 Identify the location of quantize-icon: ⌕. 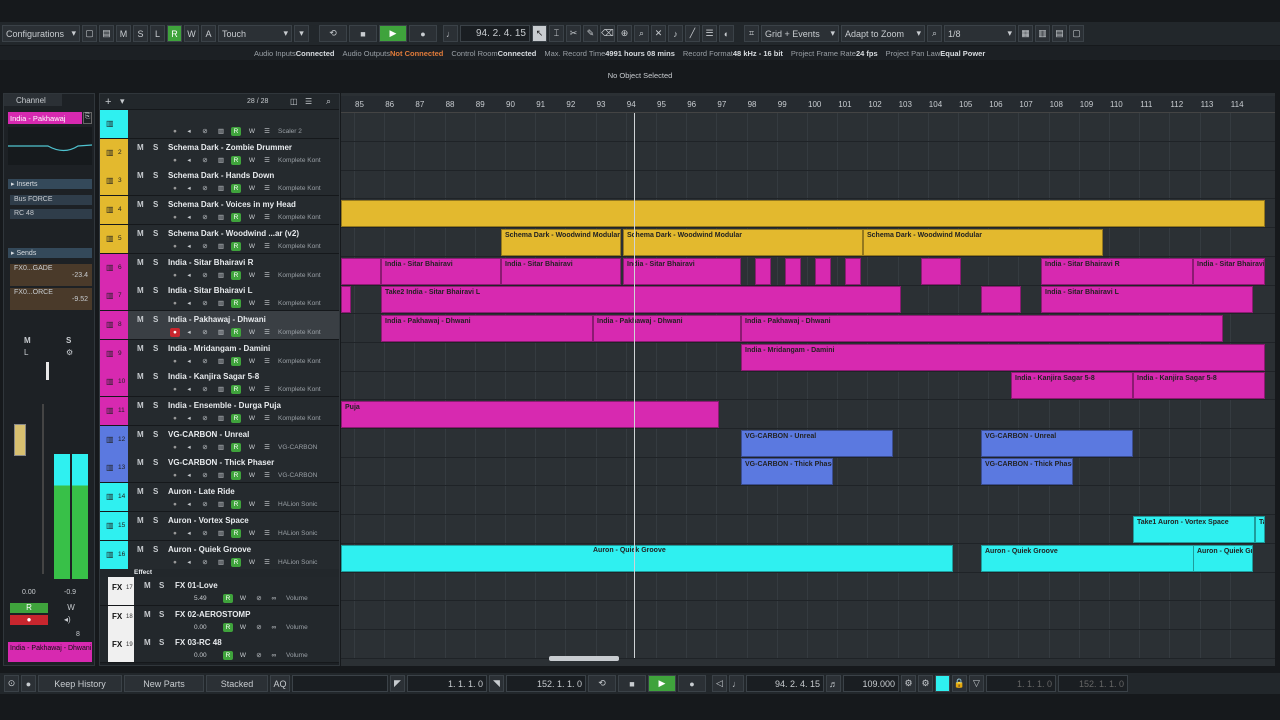
(934, 33).